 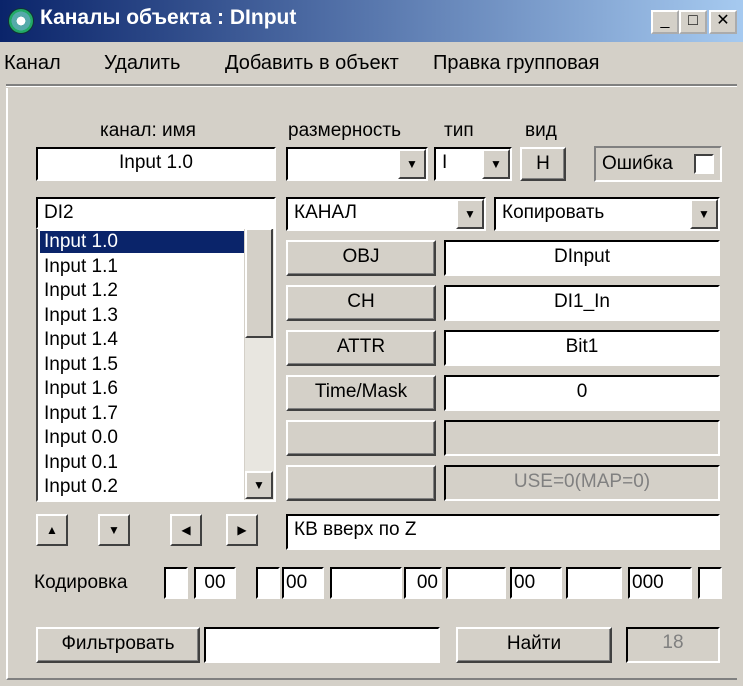 I want to click on type-select: I ▼, so click(x=473, y=164).